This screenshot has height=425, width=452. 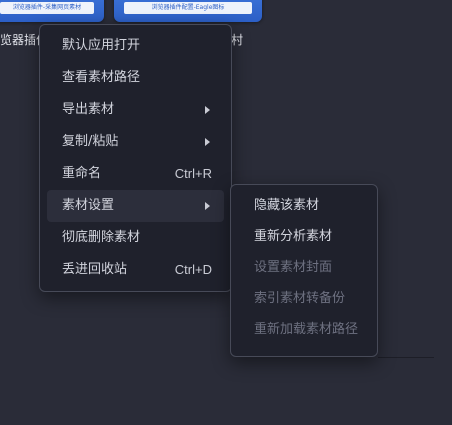 I want to click on menu-item-open-default: 默认应用打开, so click(x=135, y=46).